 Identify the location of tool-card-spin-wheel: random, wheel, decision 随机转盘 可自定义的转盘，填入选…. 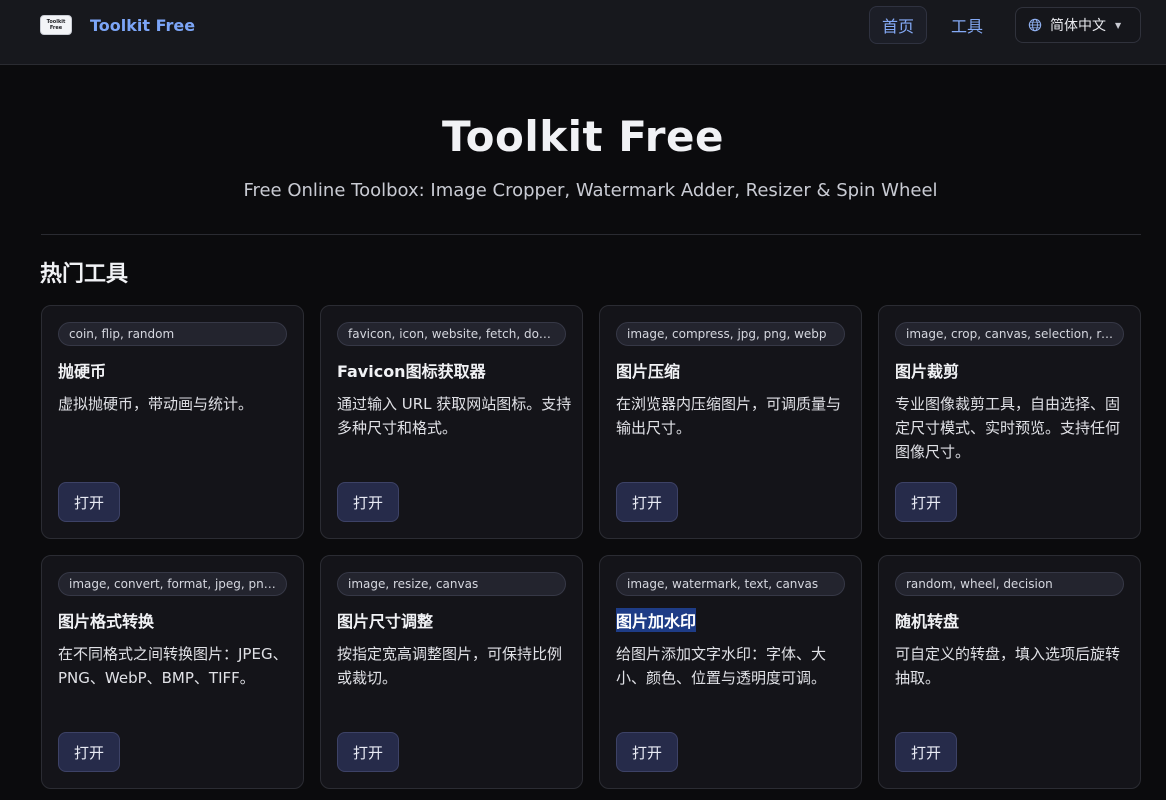
(1009, 672).